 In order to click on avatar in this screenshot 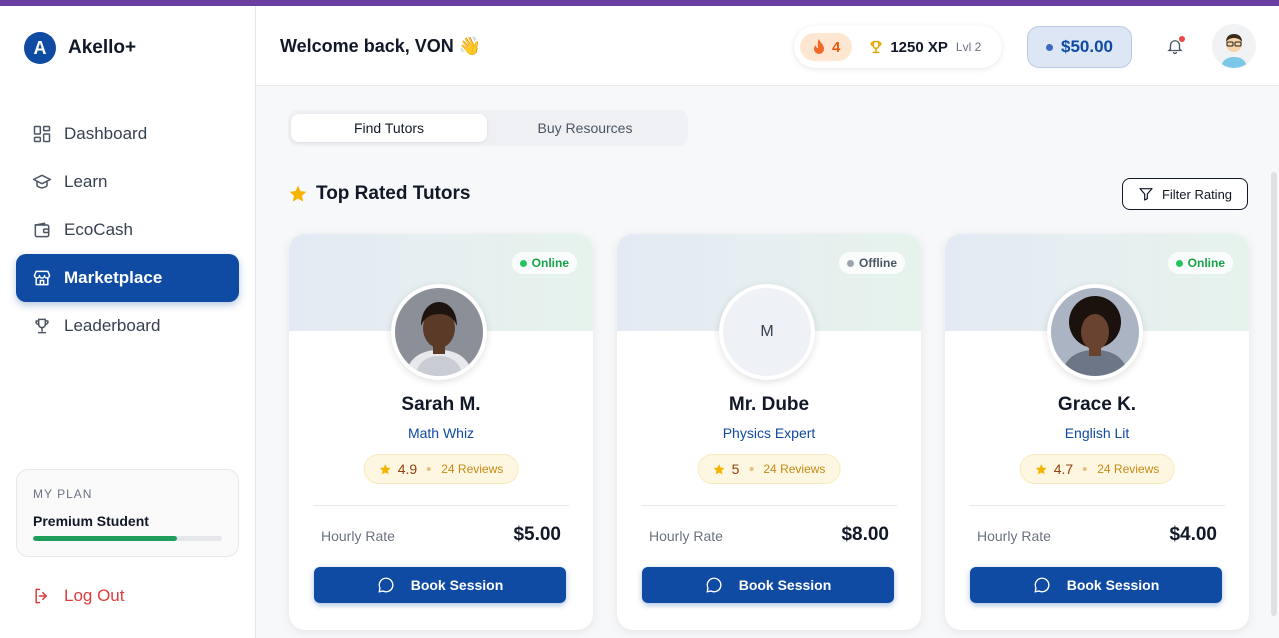, I will do `click(1234, 46)`.